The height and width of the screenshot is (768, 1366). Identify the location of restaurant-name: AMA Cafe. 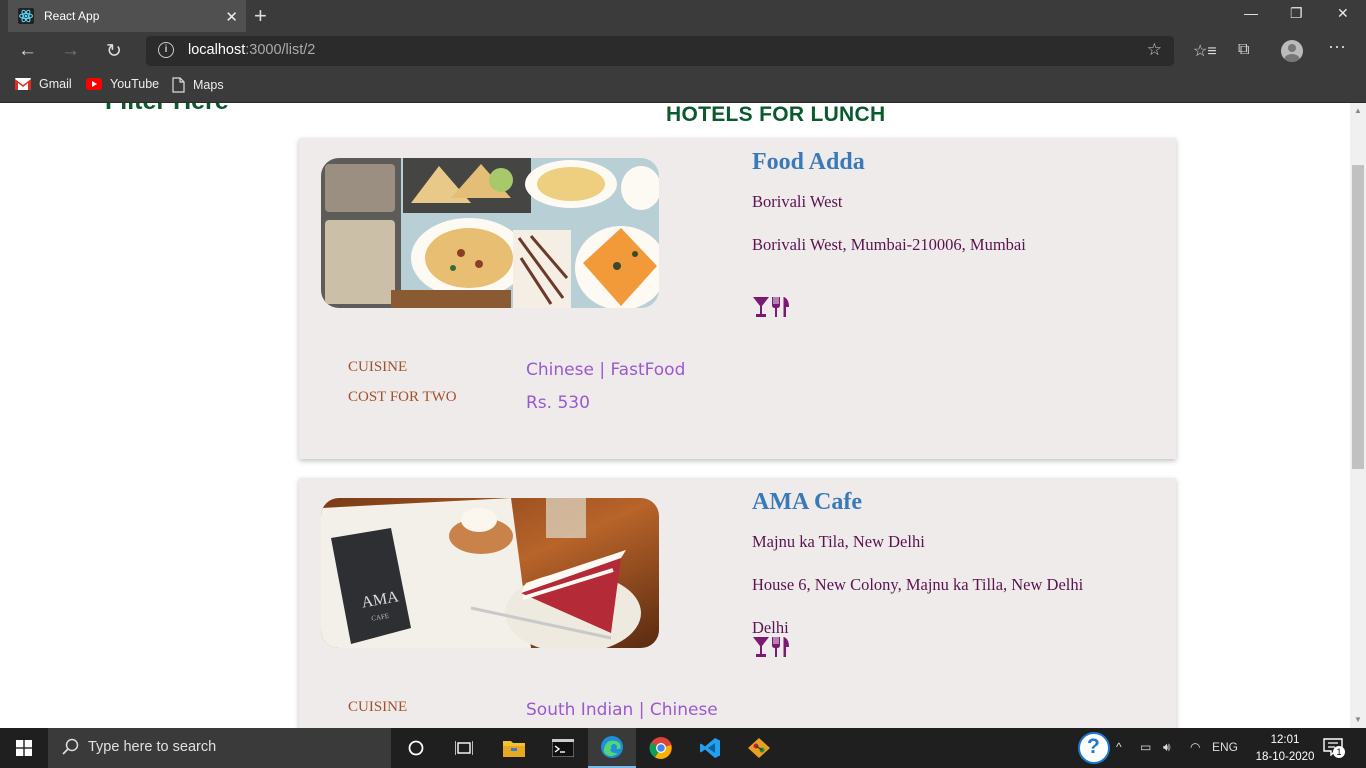
(807, 502).